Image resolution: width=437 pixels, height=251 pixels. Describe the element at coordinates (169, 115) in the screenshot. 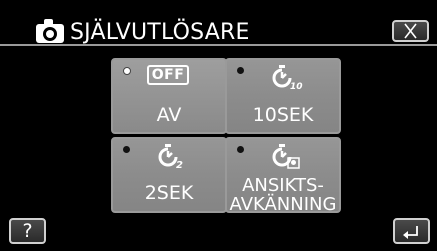

I see `option-off-label: AV` at that location.